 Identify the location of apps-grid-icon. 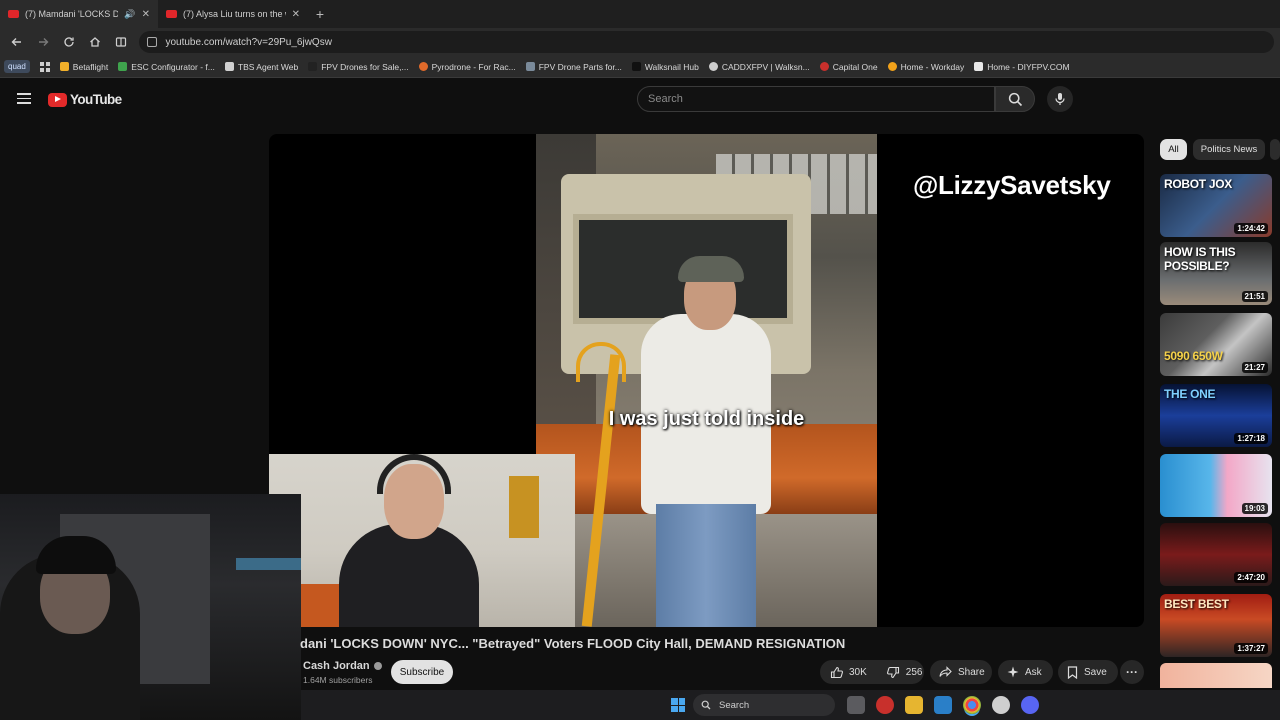
(44, 66).